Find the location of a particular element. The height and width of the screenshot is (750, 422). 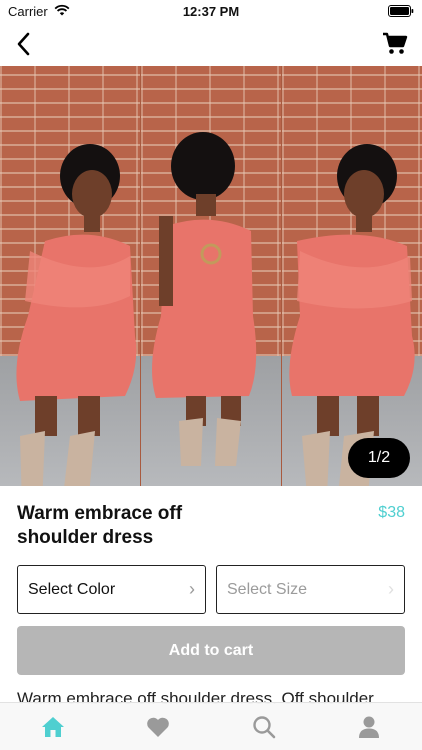

cart-icon is located at coordinates (395, 43).